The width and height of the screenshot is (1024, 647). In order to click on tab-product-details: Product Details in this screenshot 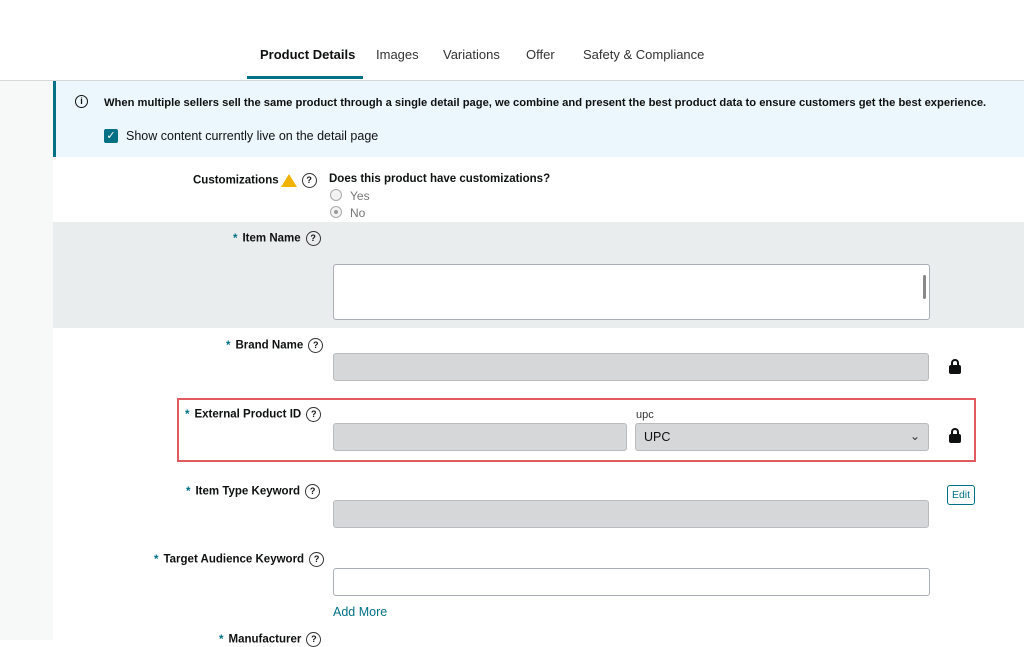, I will do `click(307, 54)`.